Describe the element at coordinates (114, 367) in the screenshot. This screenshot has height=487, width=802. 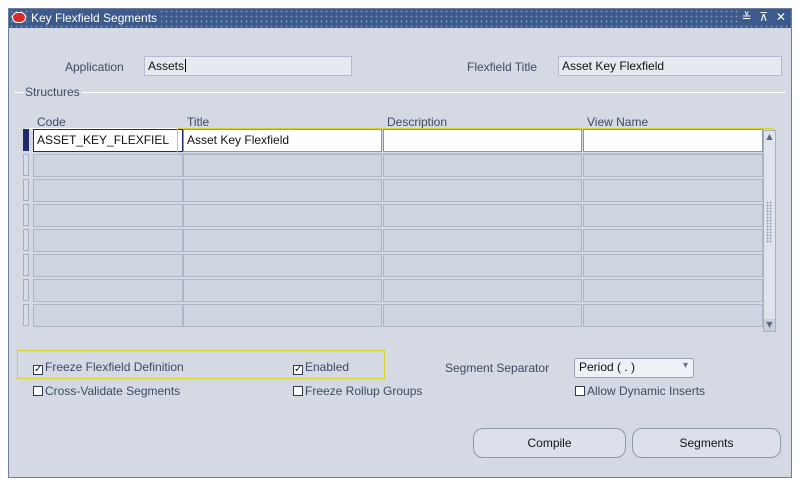
I see `freeze-flexfield-definition-label: Freeze Flexfield Definition` at that location.